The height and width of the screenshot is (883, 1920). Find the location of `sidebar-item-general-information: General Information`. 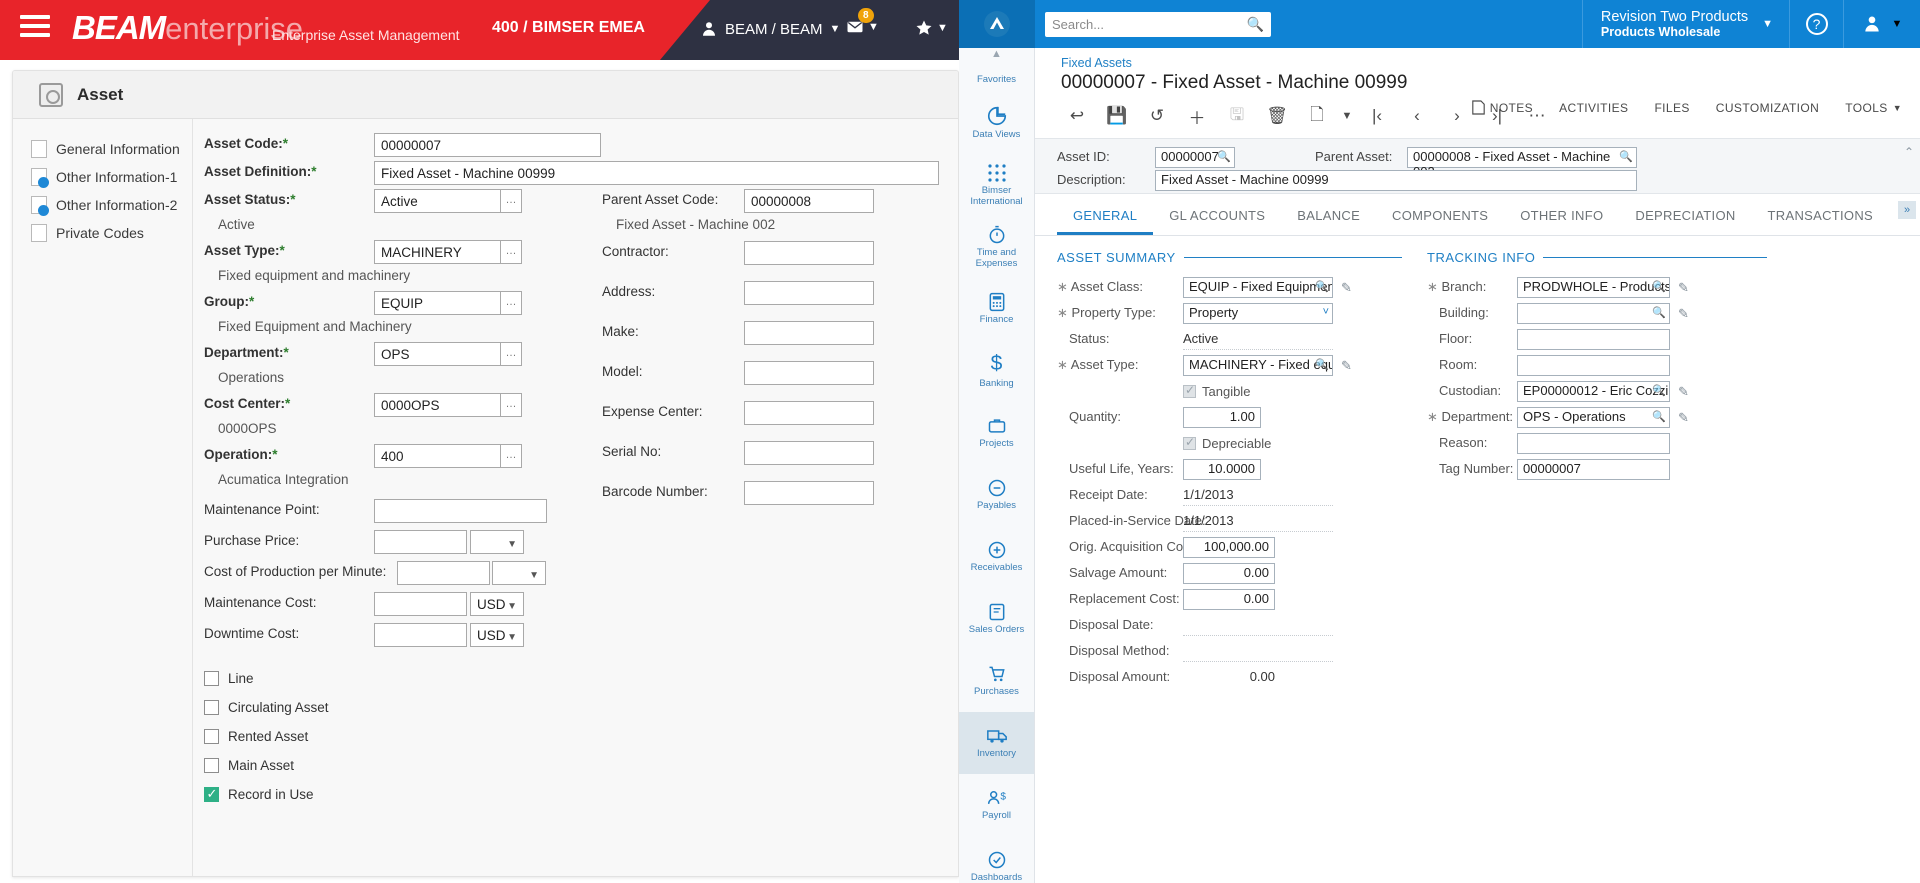

sidebar-item-general-information: General Information is located at coordinates (102, 149).